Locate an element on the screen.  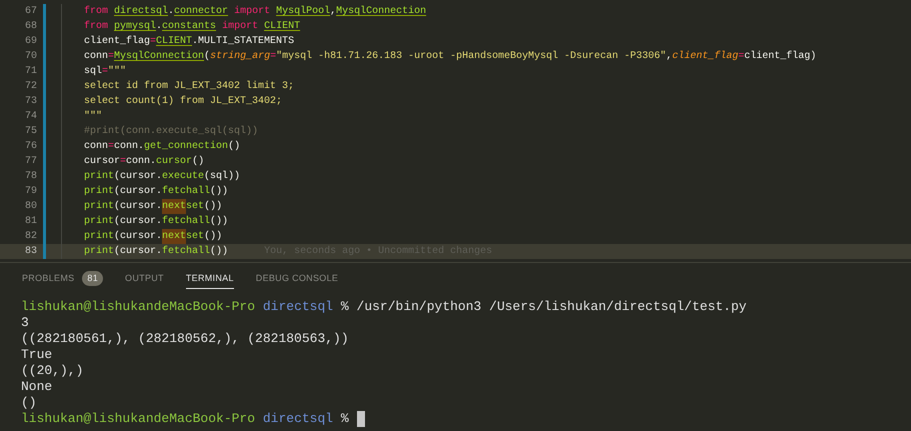
panel-tab: TERMINAL is located at coordinates (210, 278).